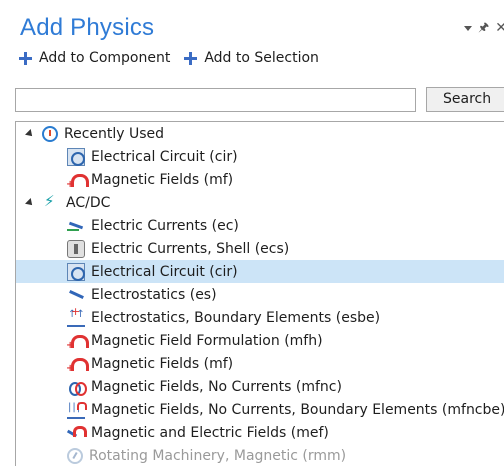  I want to click on recently-used-icon, so click(50, 133).